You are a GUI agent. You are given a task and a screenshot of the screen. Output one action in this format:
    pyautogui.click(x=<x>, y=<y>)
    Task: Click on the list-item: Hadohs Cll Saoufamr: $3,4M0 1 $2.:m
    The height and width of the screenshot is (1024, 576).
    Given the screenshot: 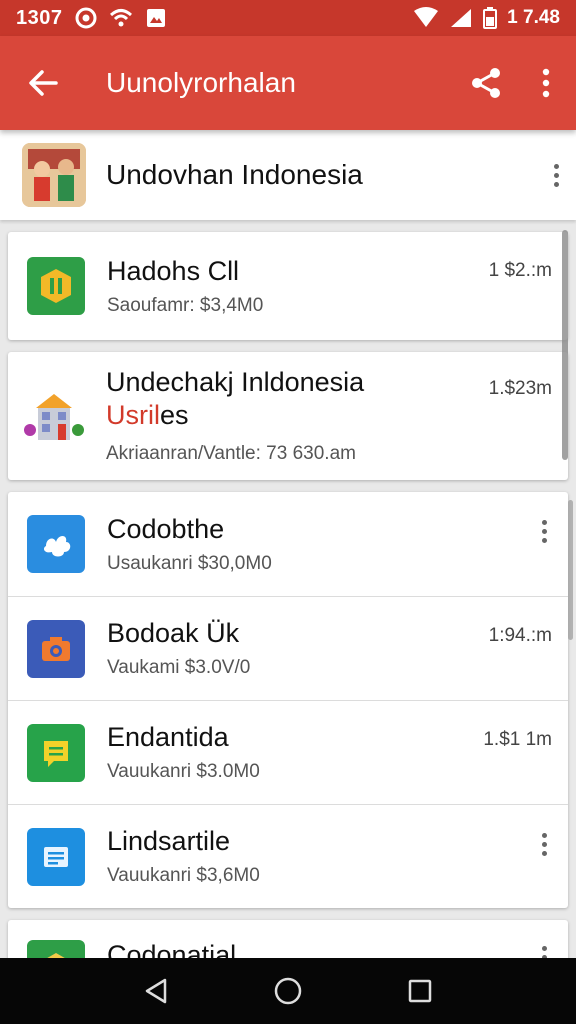 What is the action you would take?
    pyautogui.click(x=288, y=286)
    